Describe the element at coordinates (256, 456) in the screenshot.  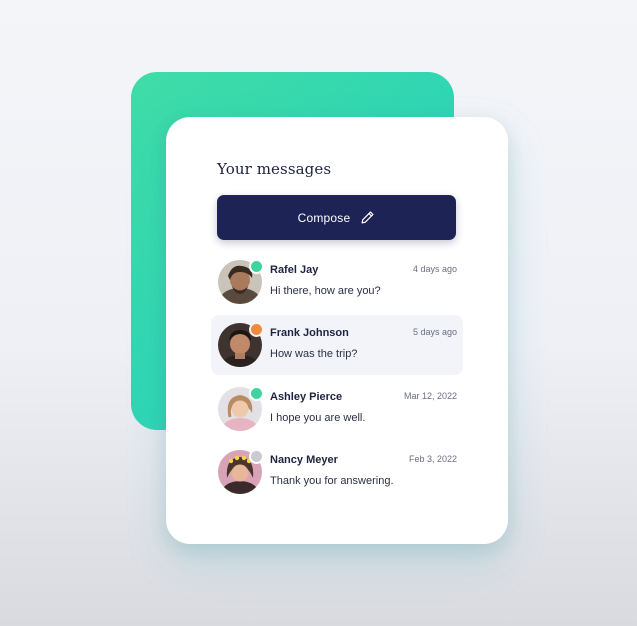
I see `status-offline-dot` at that location.